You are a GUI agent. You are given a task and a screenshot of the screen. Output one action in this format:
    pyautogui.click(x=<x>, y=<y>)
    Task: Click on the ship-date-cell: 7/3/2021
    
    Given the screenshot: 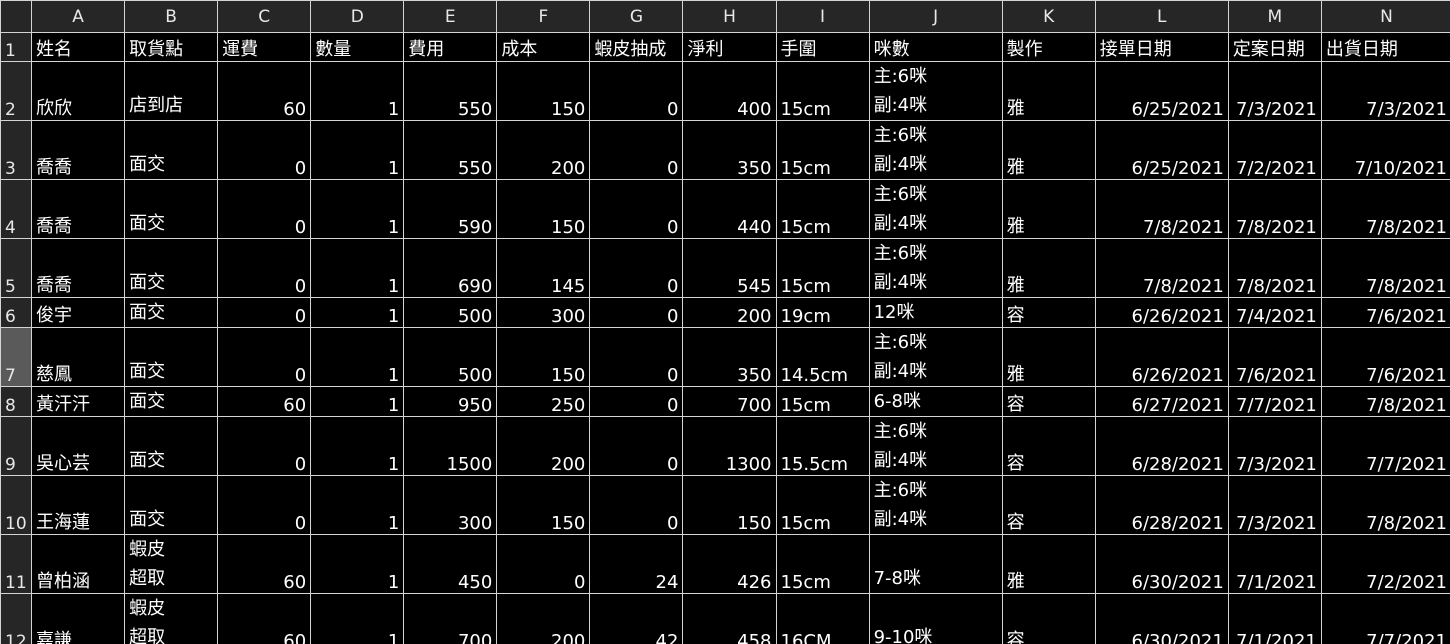 What is the action you would take?
    pyautogui.click(x=1385, y=91)
    